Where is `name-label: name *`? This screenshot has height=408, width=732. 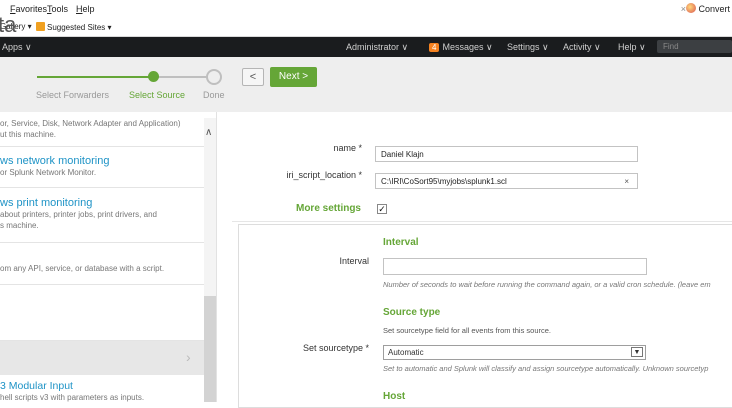 name-label: name * is located at coordinates (347, 148).